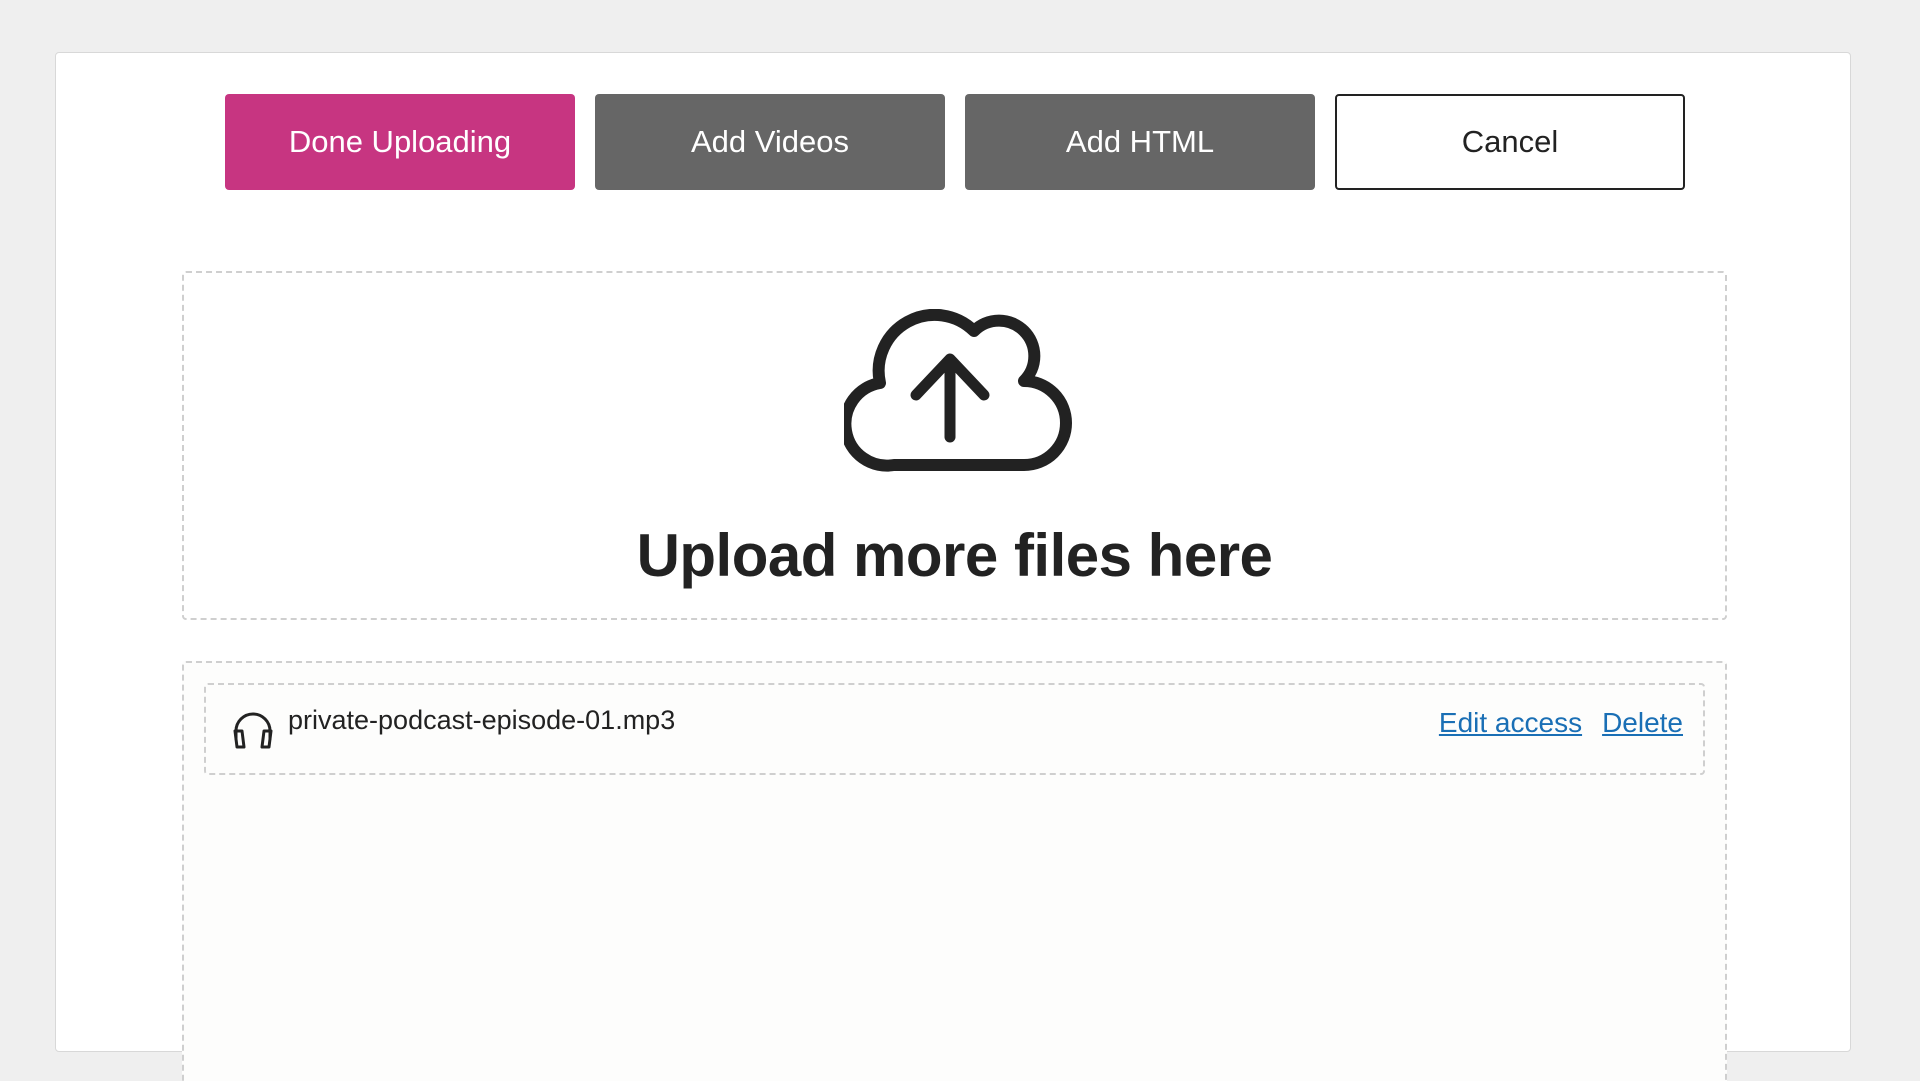 Image resolution: width=1920 pixels, height=1081 pixels. I want to click on file-actions: Edit access Delete, so click(1561, 723).